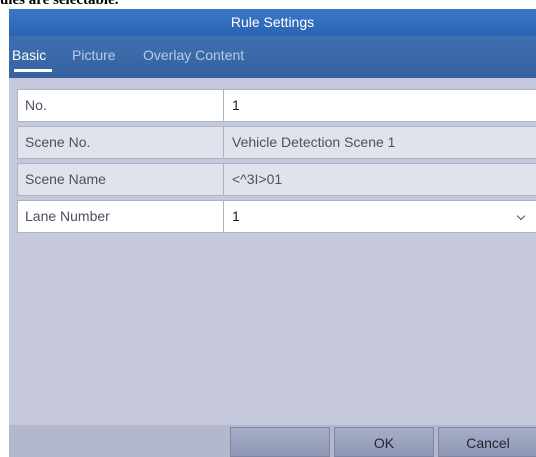 The width and height of the screenshot is (536, 457). Describe the element at coordinates (121, 142) in the screenshot. I see `row-label: Scene No.` at that location.